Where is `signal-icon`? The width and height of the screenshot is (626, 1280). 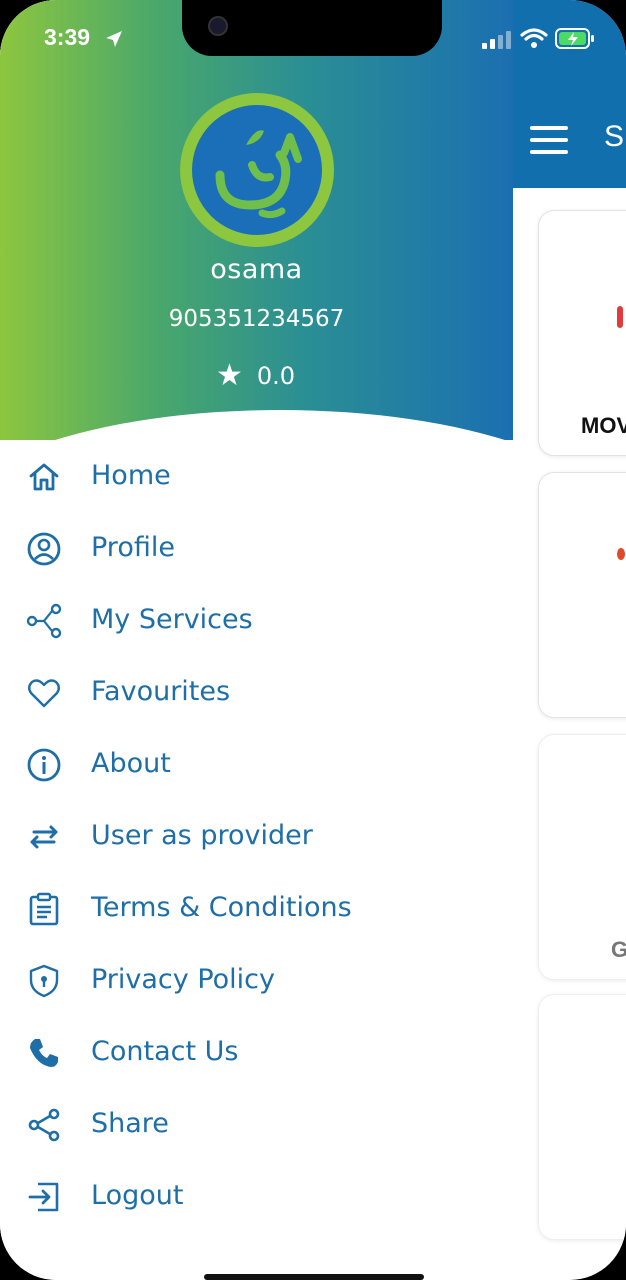
signal-icon is located at coordinates (496, 40).